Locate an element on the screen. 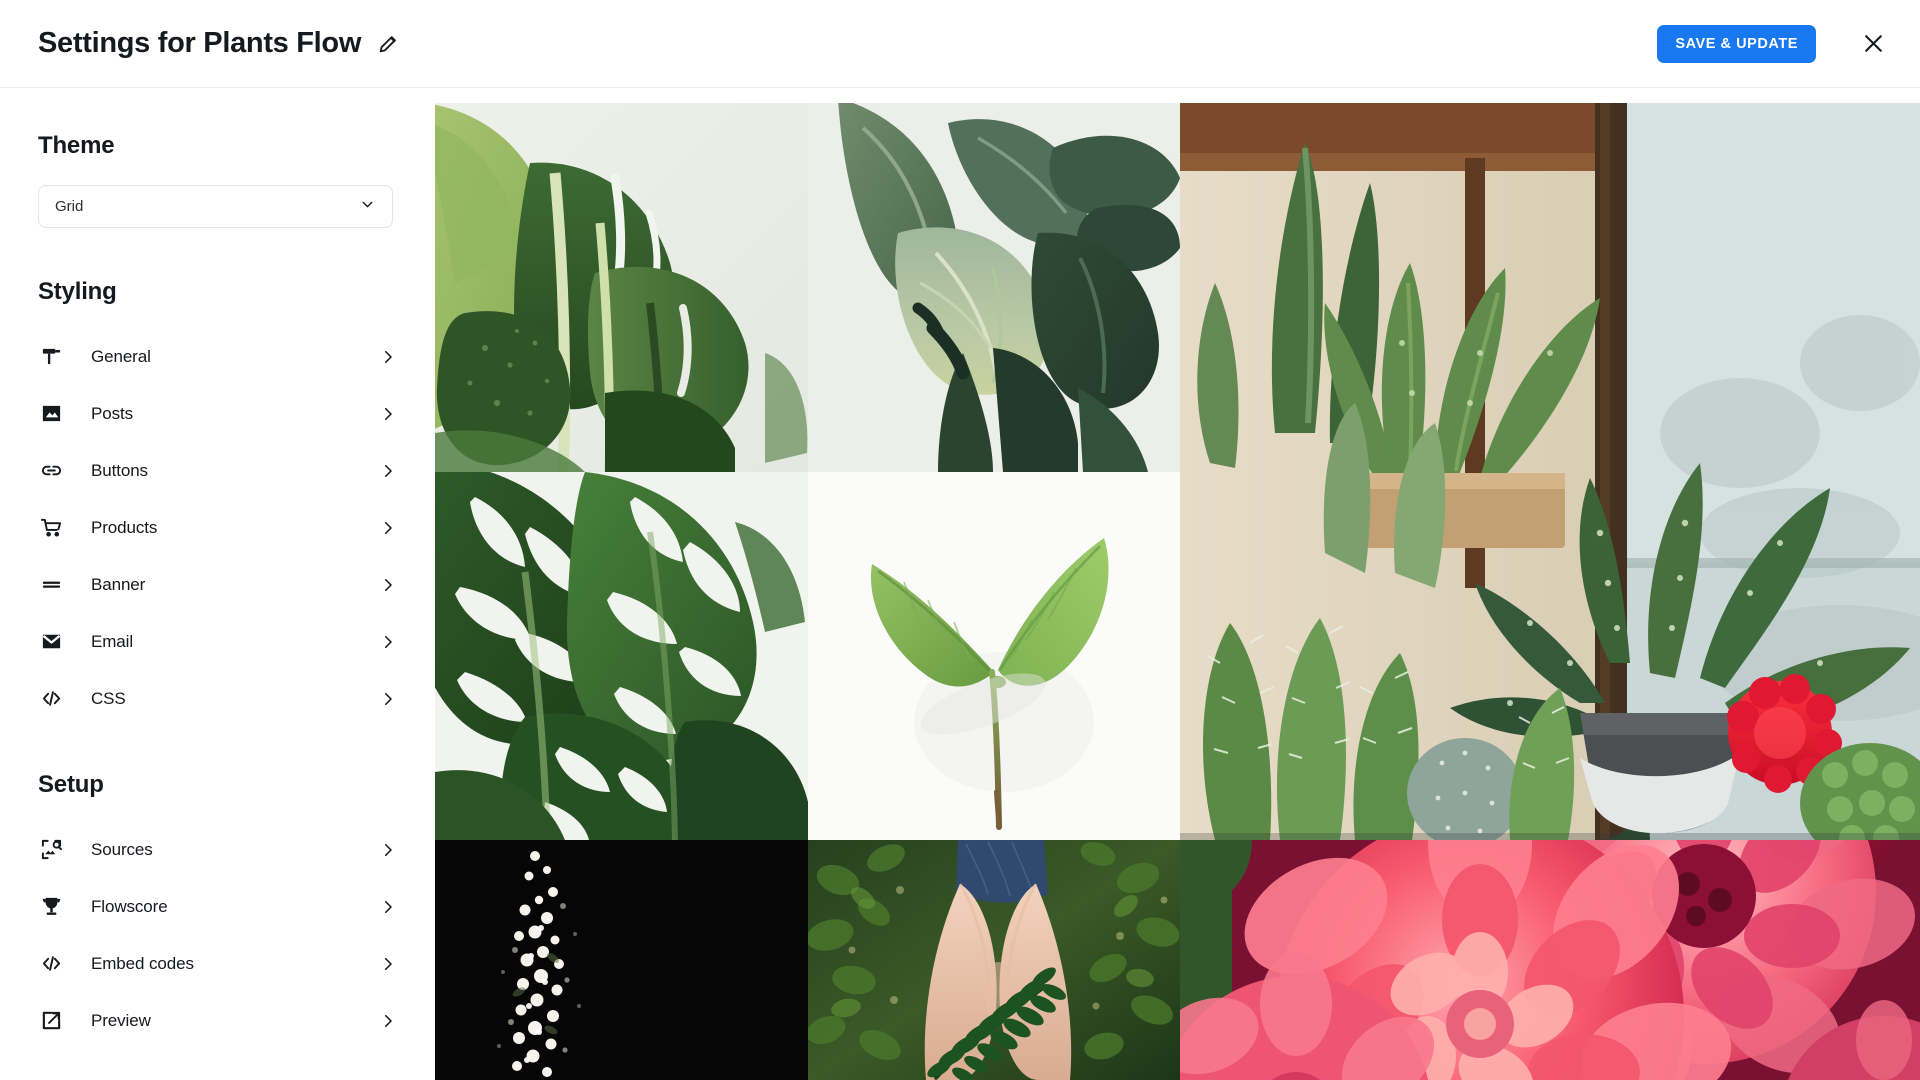  sidebar-item-posts: Posts is located at coordinates (217, 413).